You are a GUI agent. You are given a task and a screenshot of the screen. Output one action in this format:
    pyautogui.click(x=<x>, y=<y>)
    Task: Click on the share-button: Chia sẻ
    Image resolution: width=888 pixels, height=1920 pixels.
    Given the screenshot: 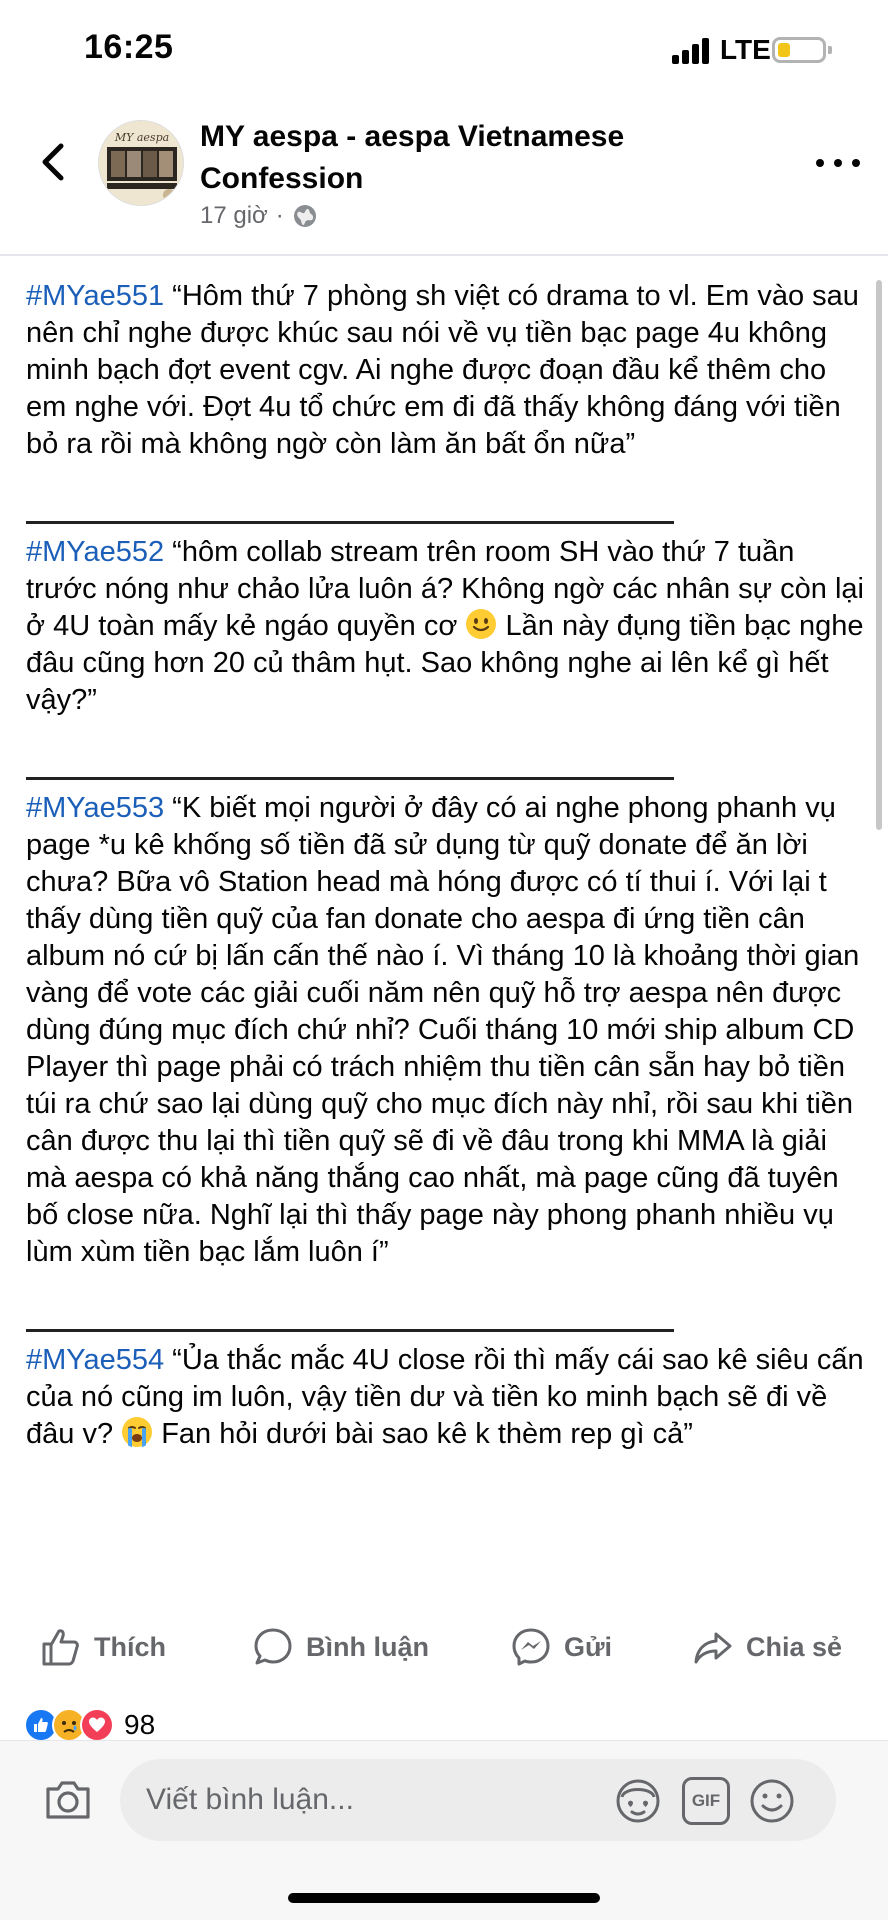 What is the action you would take?
    pyautogui.click(x=767, y=1647)
    